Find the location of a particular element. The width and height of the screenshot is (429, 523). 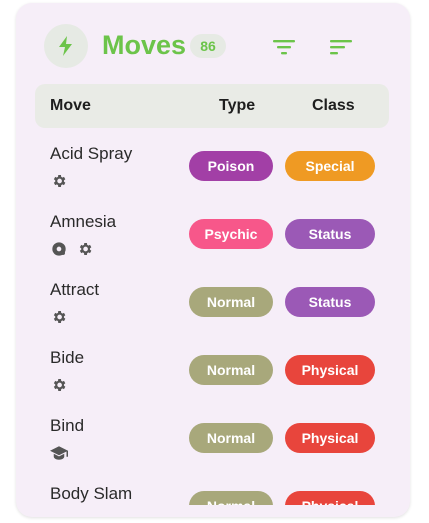

column-header-class: Class is located at coordinates (333, 106).